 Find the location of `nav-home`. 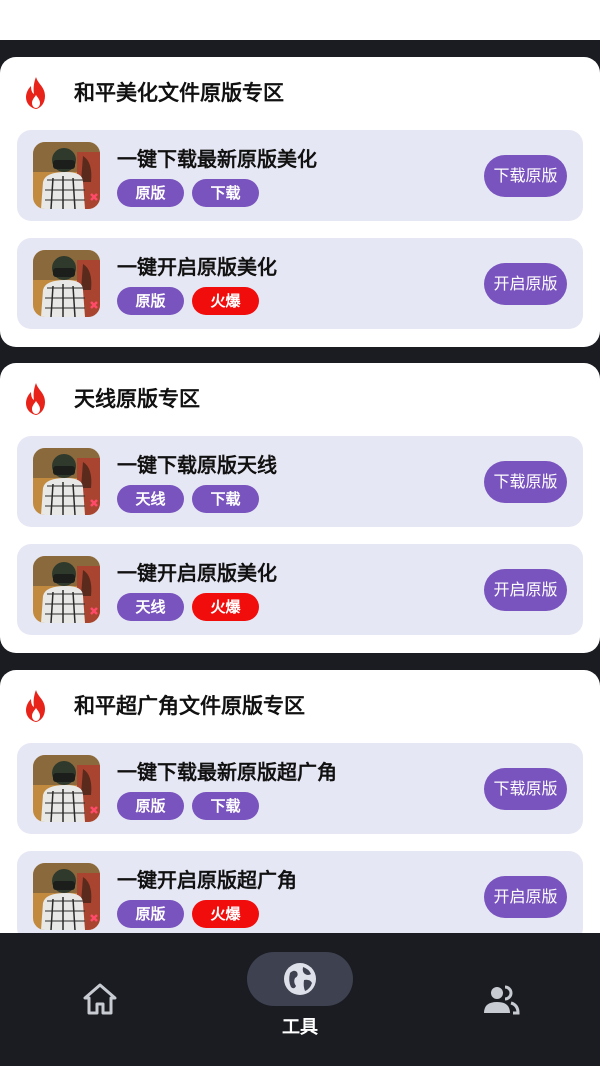

nav-home is located at coordinates (100, 999).